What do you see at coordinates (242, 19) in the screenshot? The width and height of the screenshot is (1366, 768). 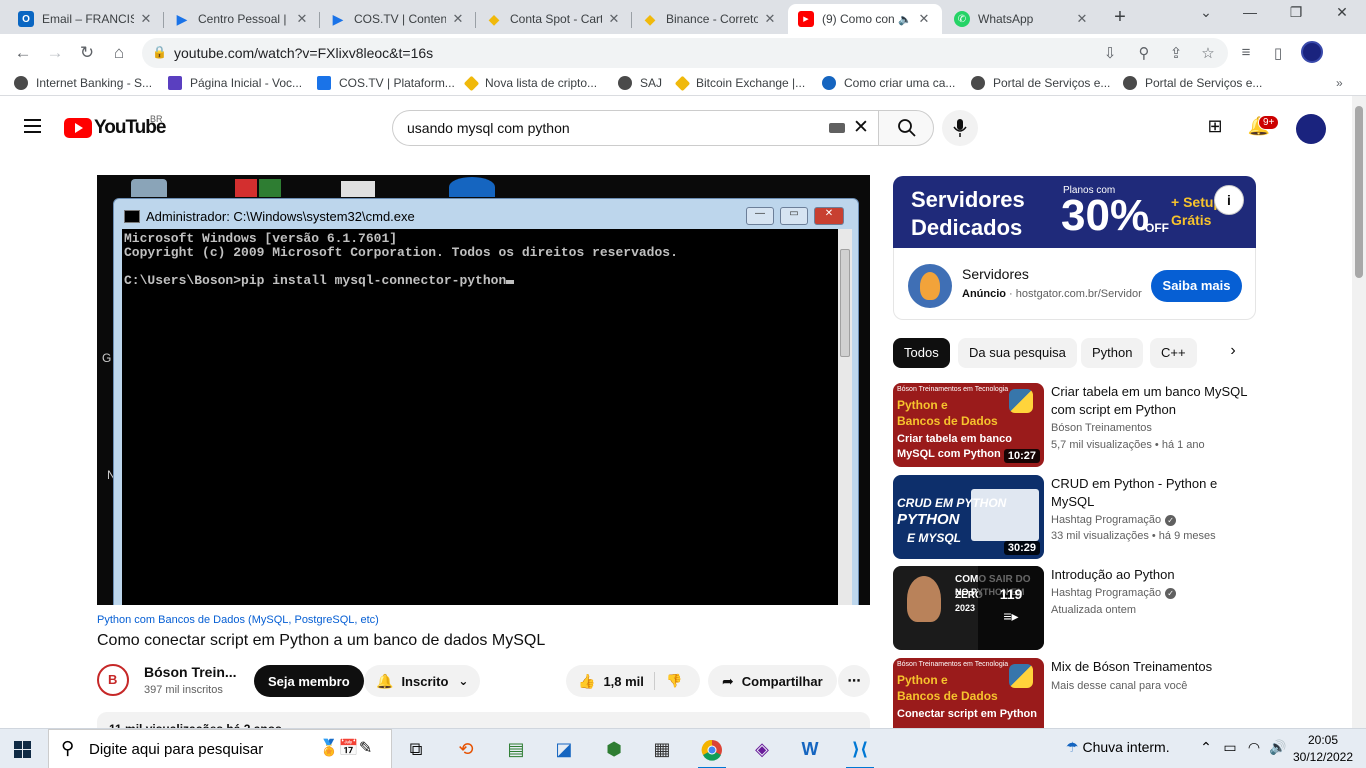 I see `tab-centro-pessoal: ▶ Centro Pessoal | C ✕` at bounding box center [242, 19].